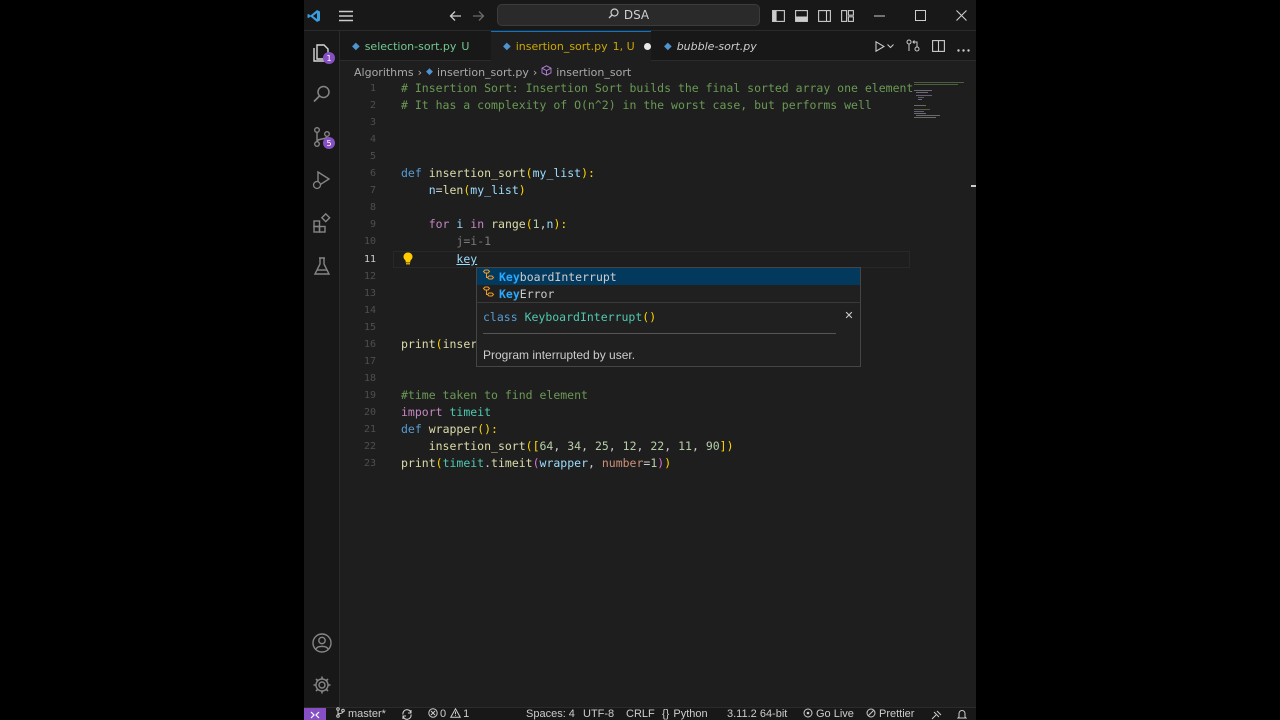  What do you see at coordinates (322, 223) in the screenshot?
I see `extensions-icon` at bounding box center [322, 223].